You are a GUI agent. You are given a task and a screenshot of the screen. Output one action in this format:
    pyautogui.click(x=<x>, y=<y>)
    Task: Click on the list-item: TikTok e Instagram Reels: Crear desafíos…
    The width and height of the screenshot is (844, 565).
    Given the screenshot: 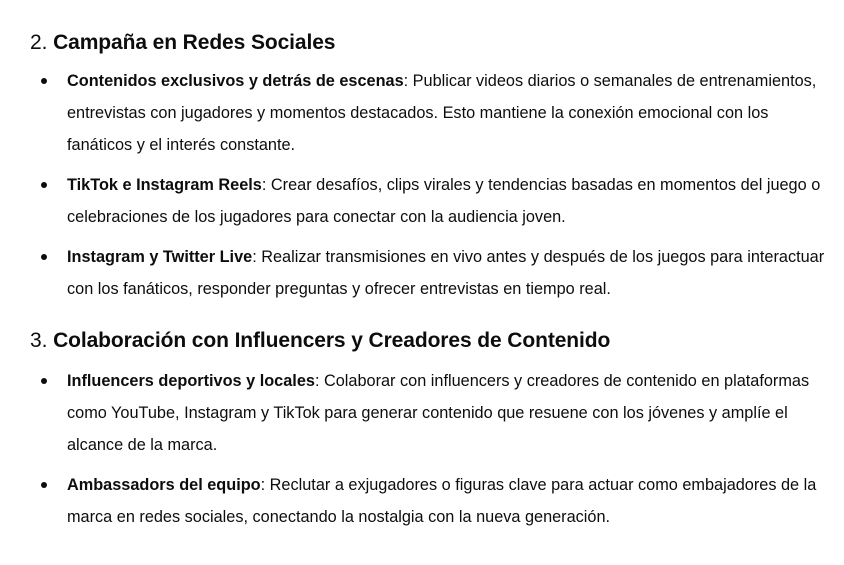 What is the action you would take?
    pyautogui.click(x=437, y=201)
    